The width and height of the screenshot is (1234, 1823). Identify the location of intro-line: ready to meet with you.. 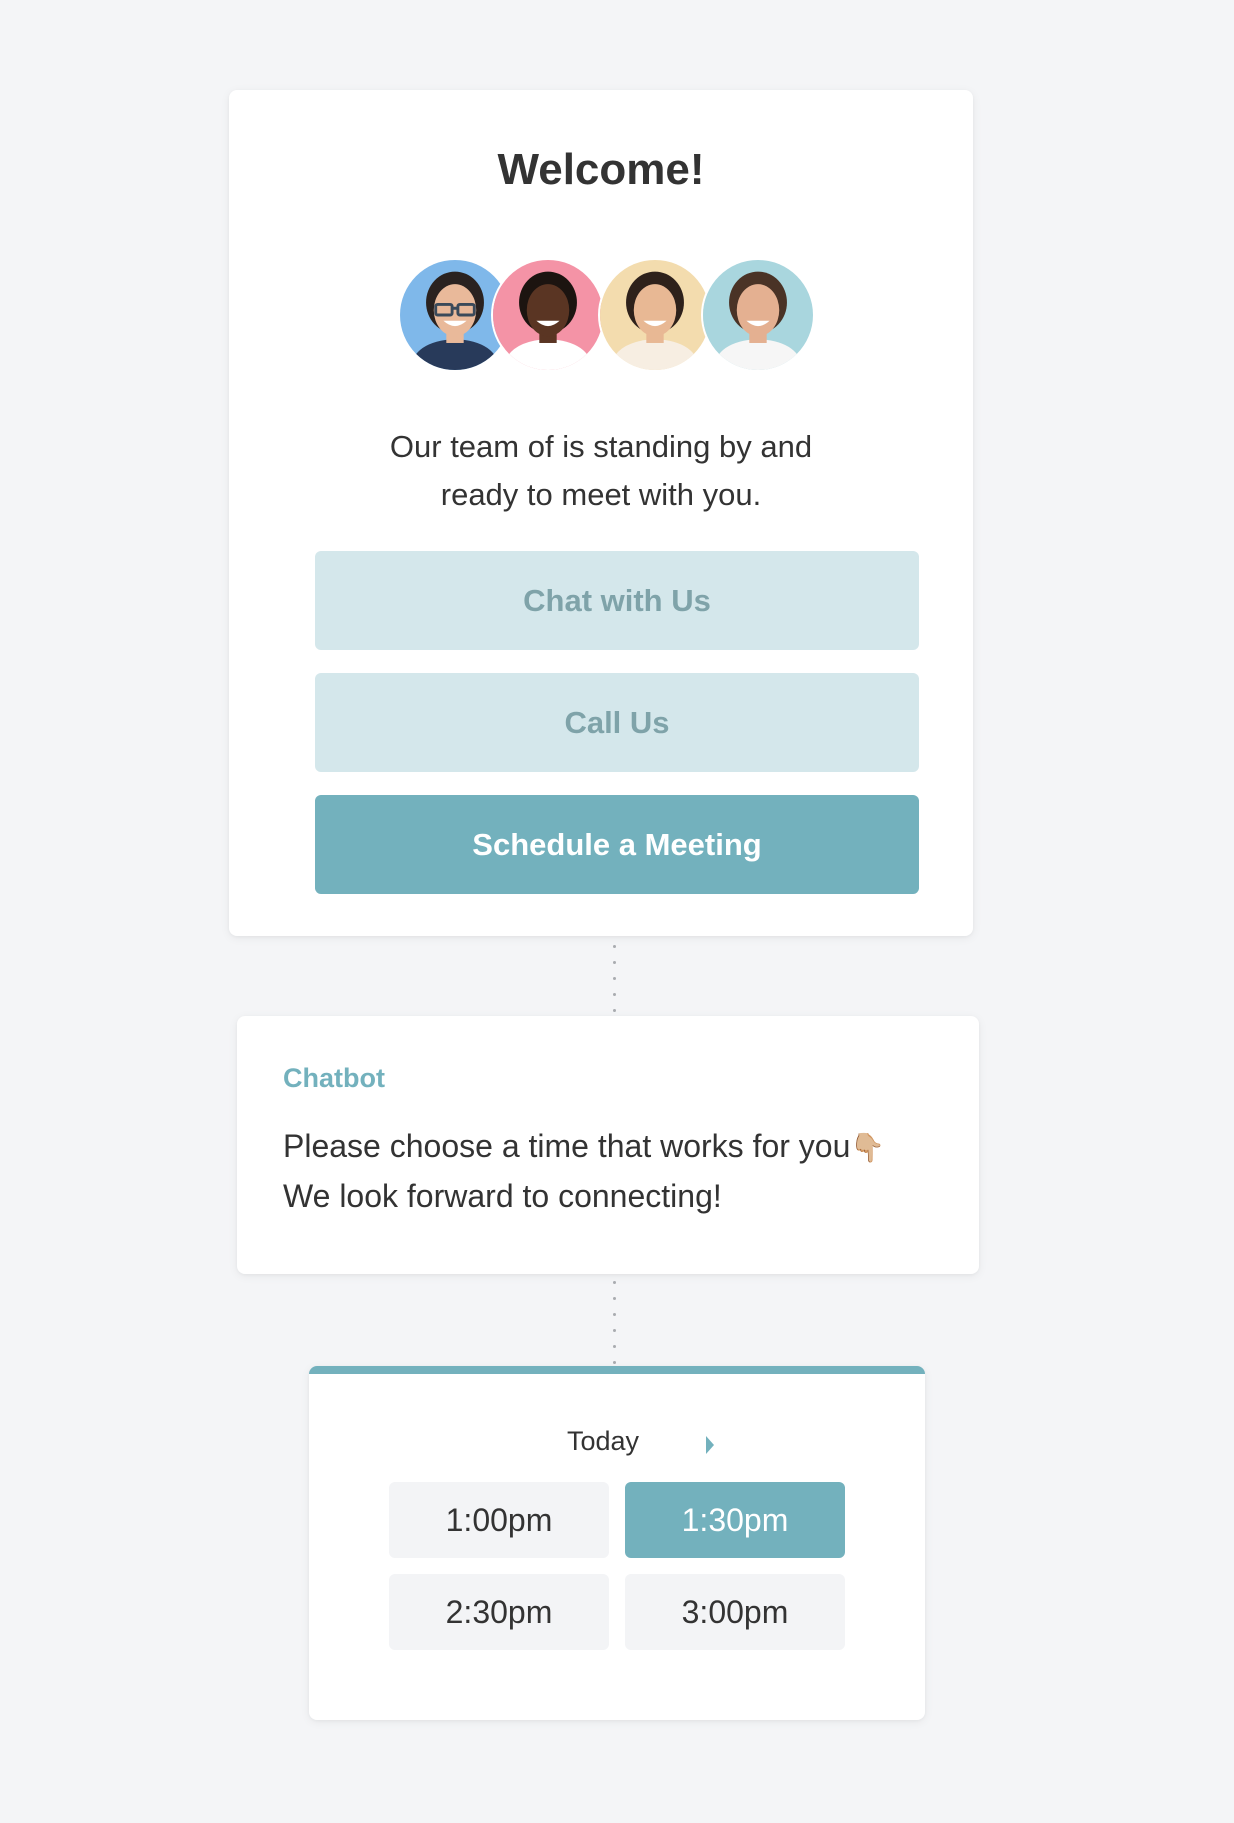
(601, 494).